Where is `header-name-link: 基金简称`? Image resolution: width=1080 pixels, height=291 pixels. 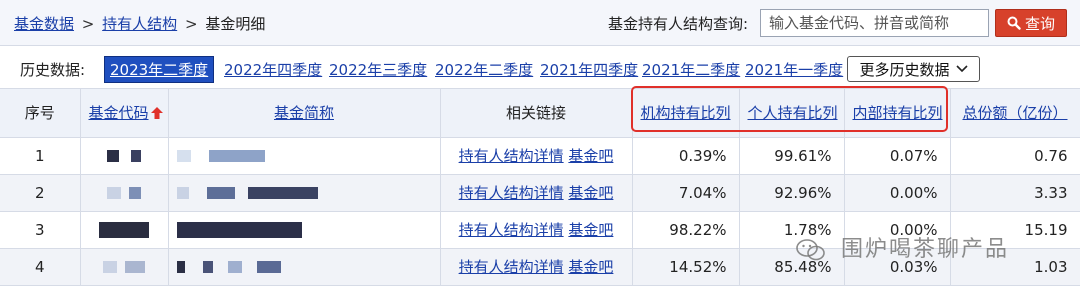 header-name-link: 基金简称 is located at coordinates (304, 113).